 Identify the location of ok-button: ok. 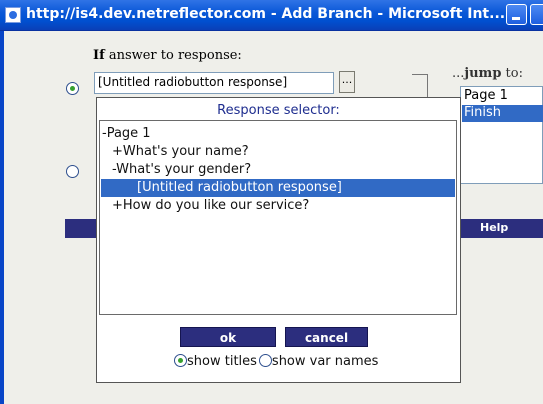
(228, 337).